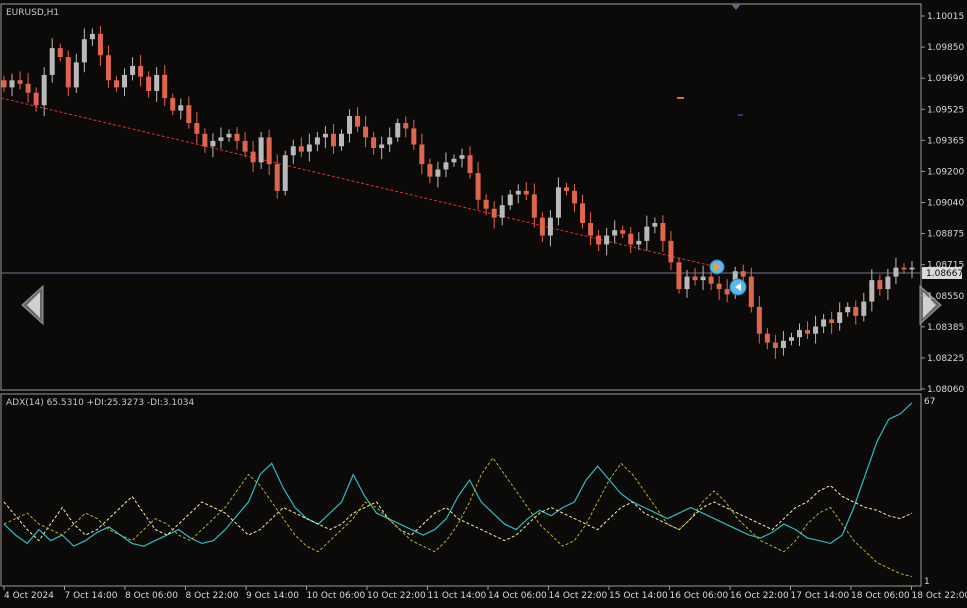 This screenshot has height=608, width=967. What do you see at coordinates (740, 115) in the screenshot?
I see `object-mark` at bounding box center [740, 115].